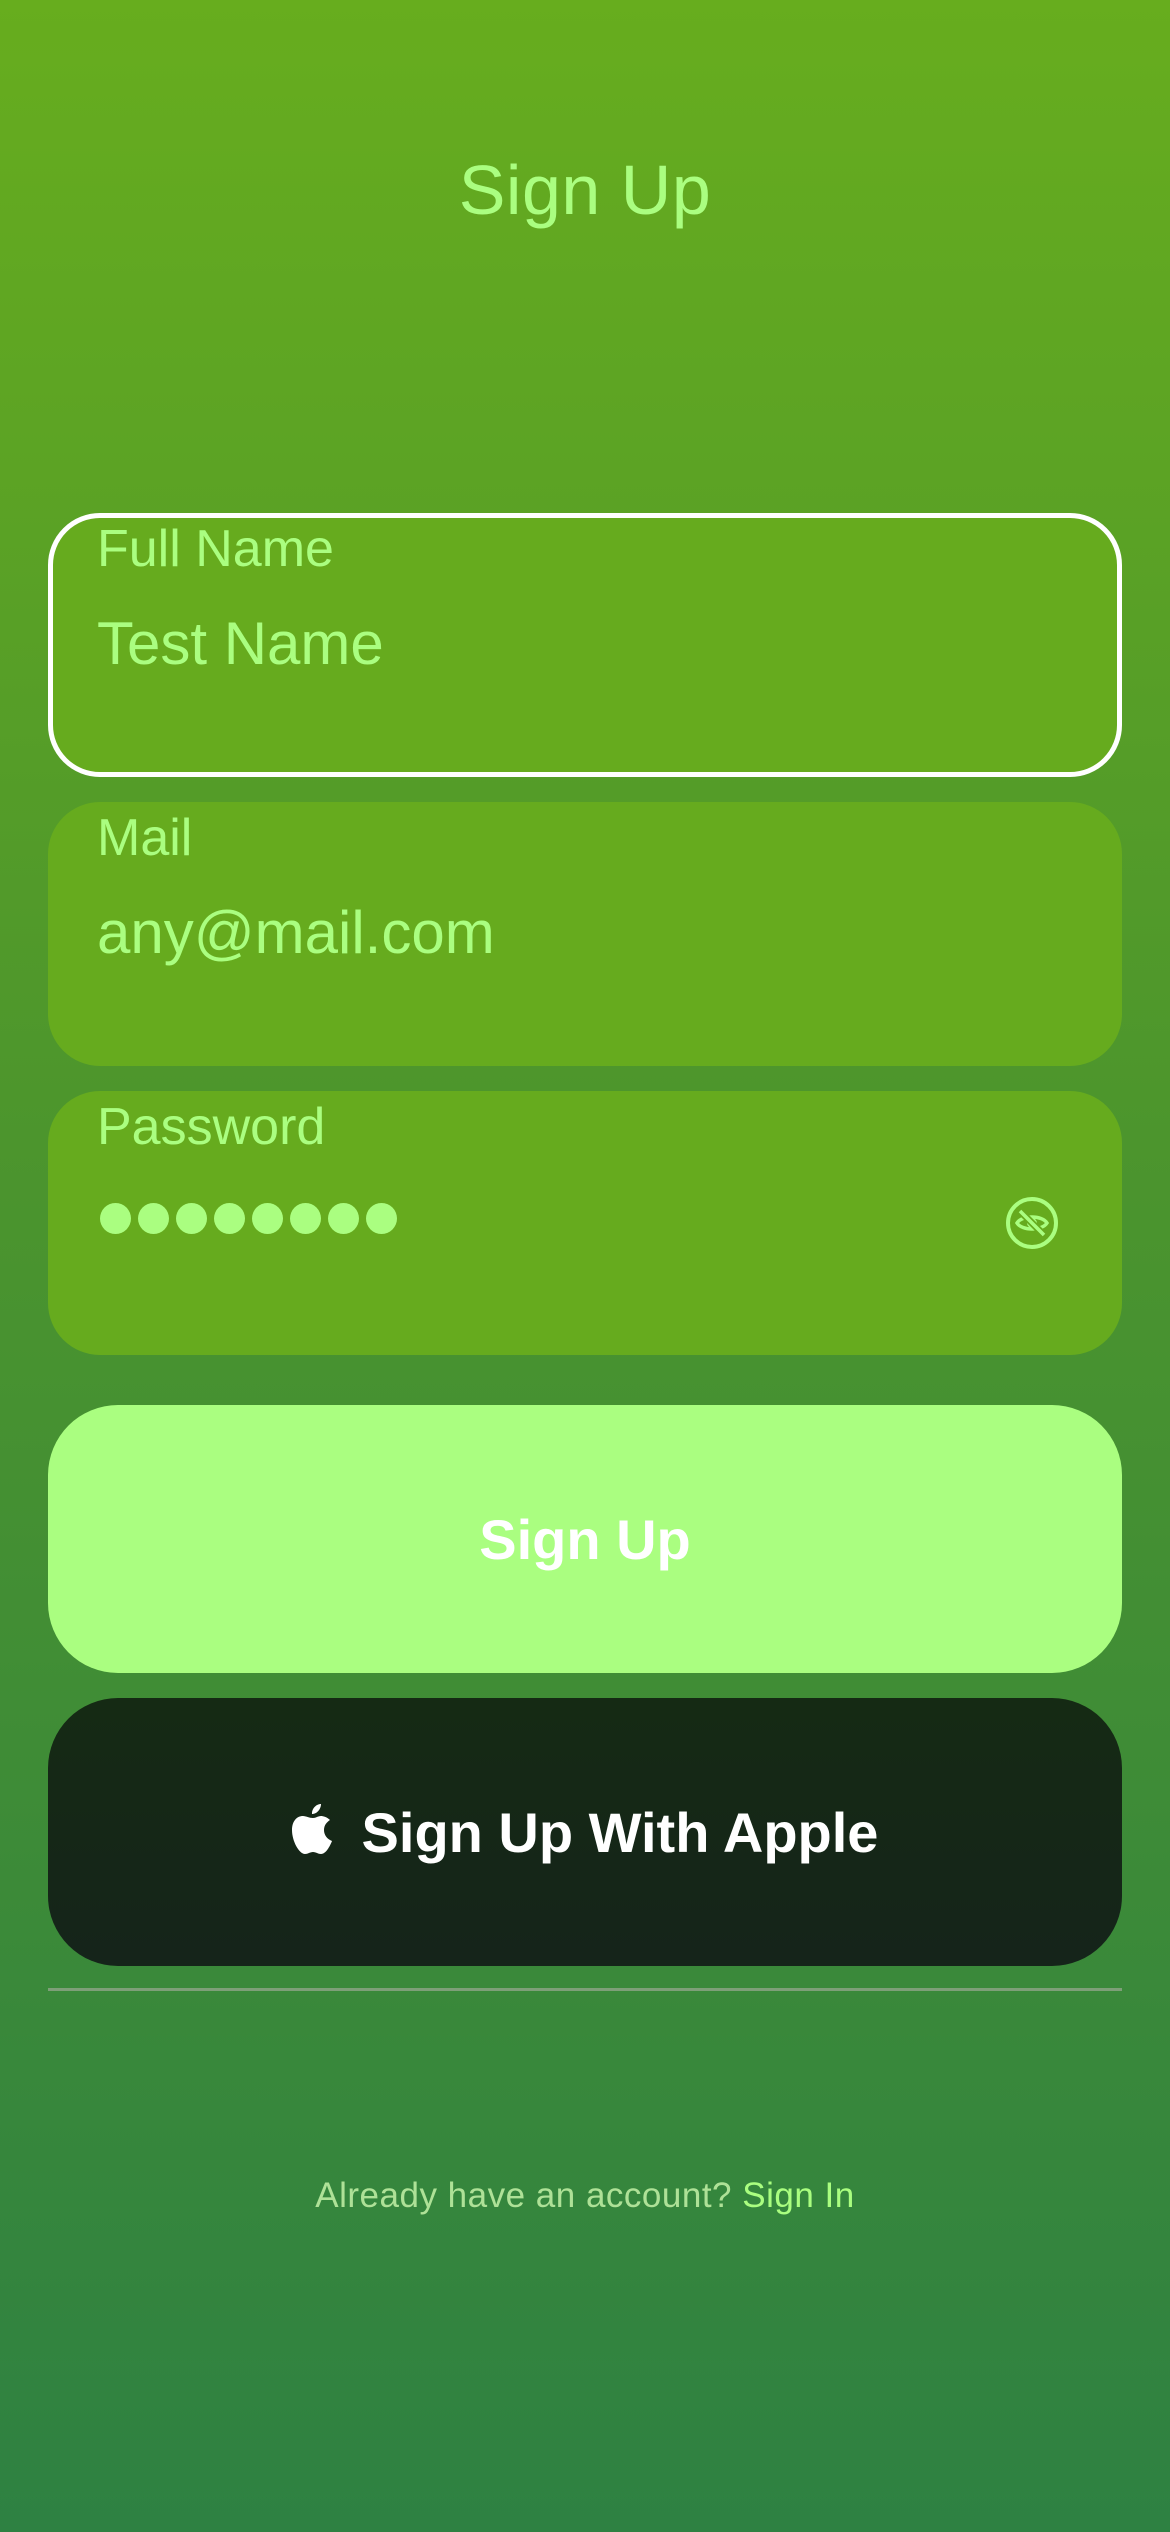 The height and width of the screenshot is (2532, 1170). Describe the element at coordinates (620, 1832) in the screenshot. I see `sign-up-with-apple-label: Sign Up With Apple` at that location.